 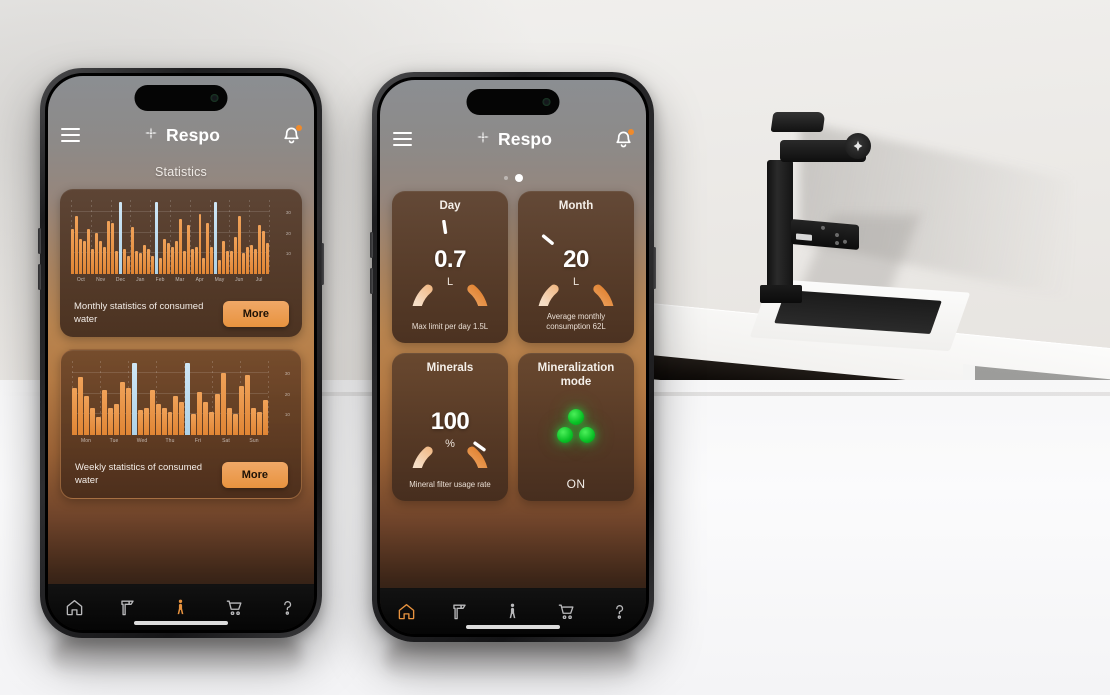 I want to click on led-right, so click(x=587, y=435).